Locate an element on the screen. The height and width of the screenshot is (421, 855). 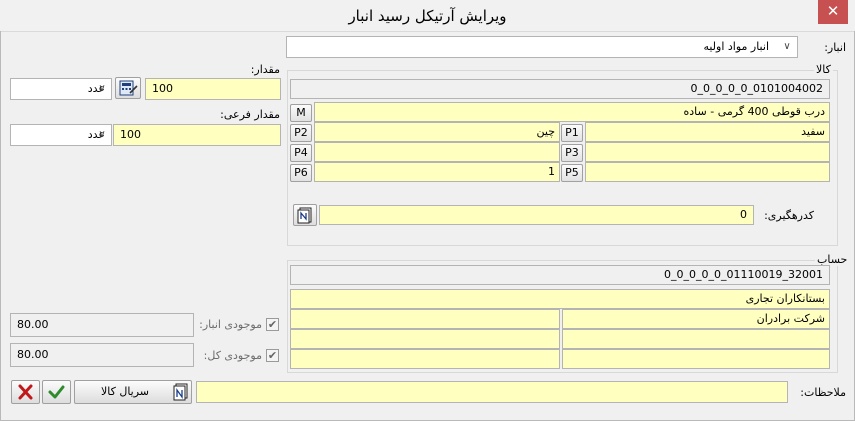
tracking-code-label: کدرهگیری: is located at coordinates (789, 215).